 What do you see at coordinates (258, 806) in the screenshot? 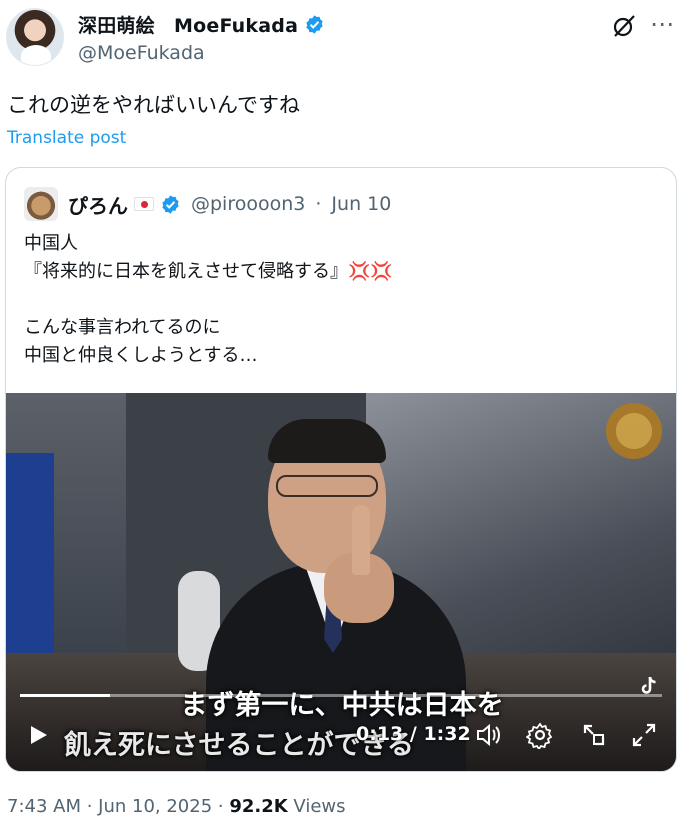
I see `views-count: 92.2K` at bounding box center [258, 806].